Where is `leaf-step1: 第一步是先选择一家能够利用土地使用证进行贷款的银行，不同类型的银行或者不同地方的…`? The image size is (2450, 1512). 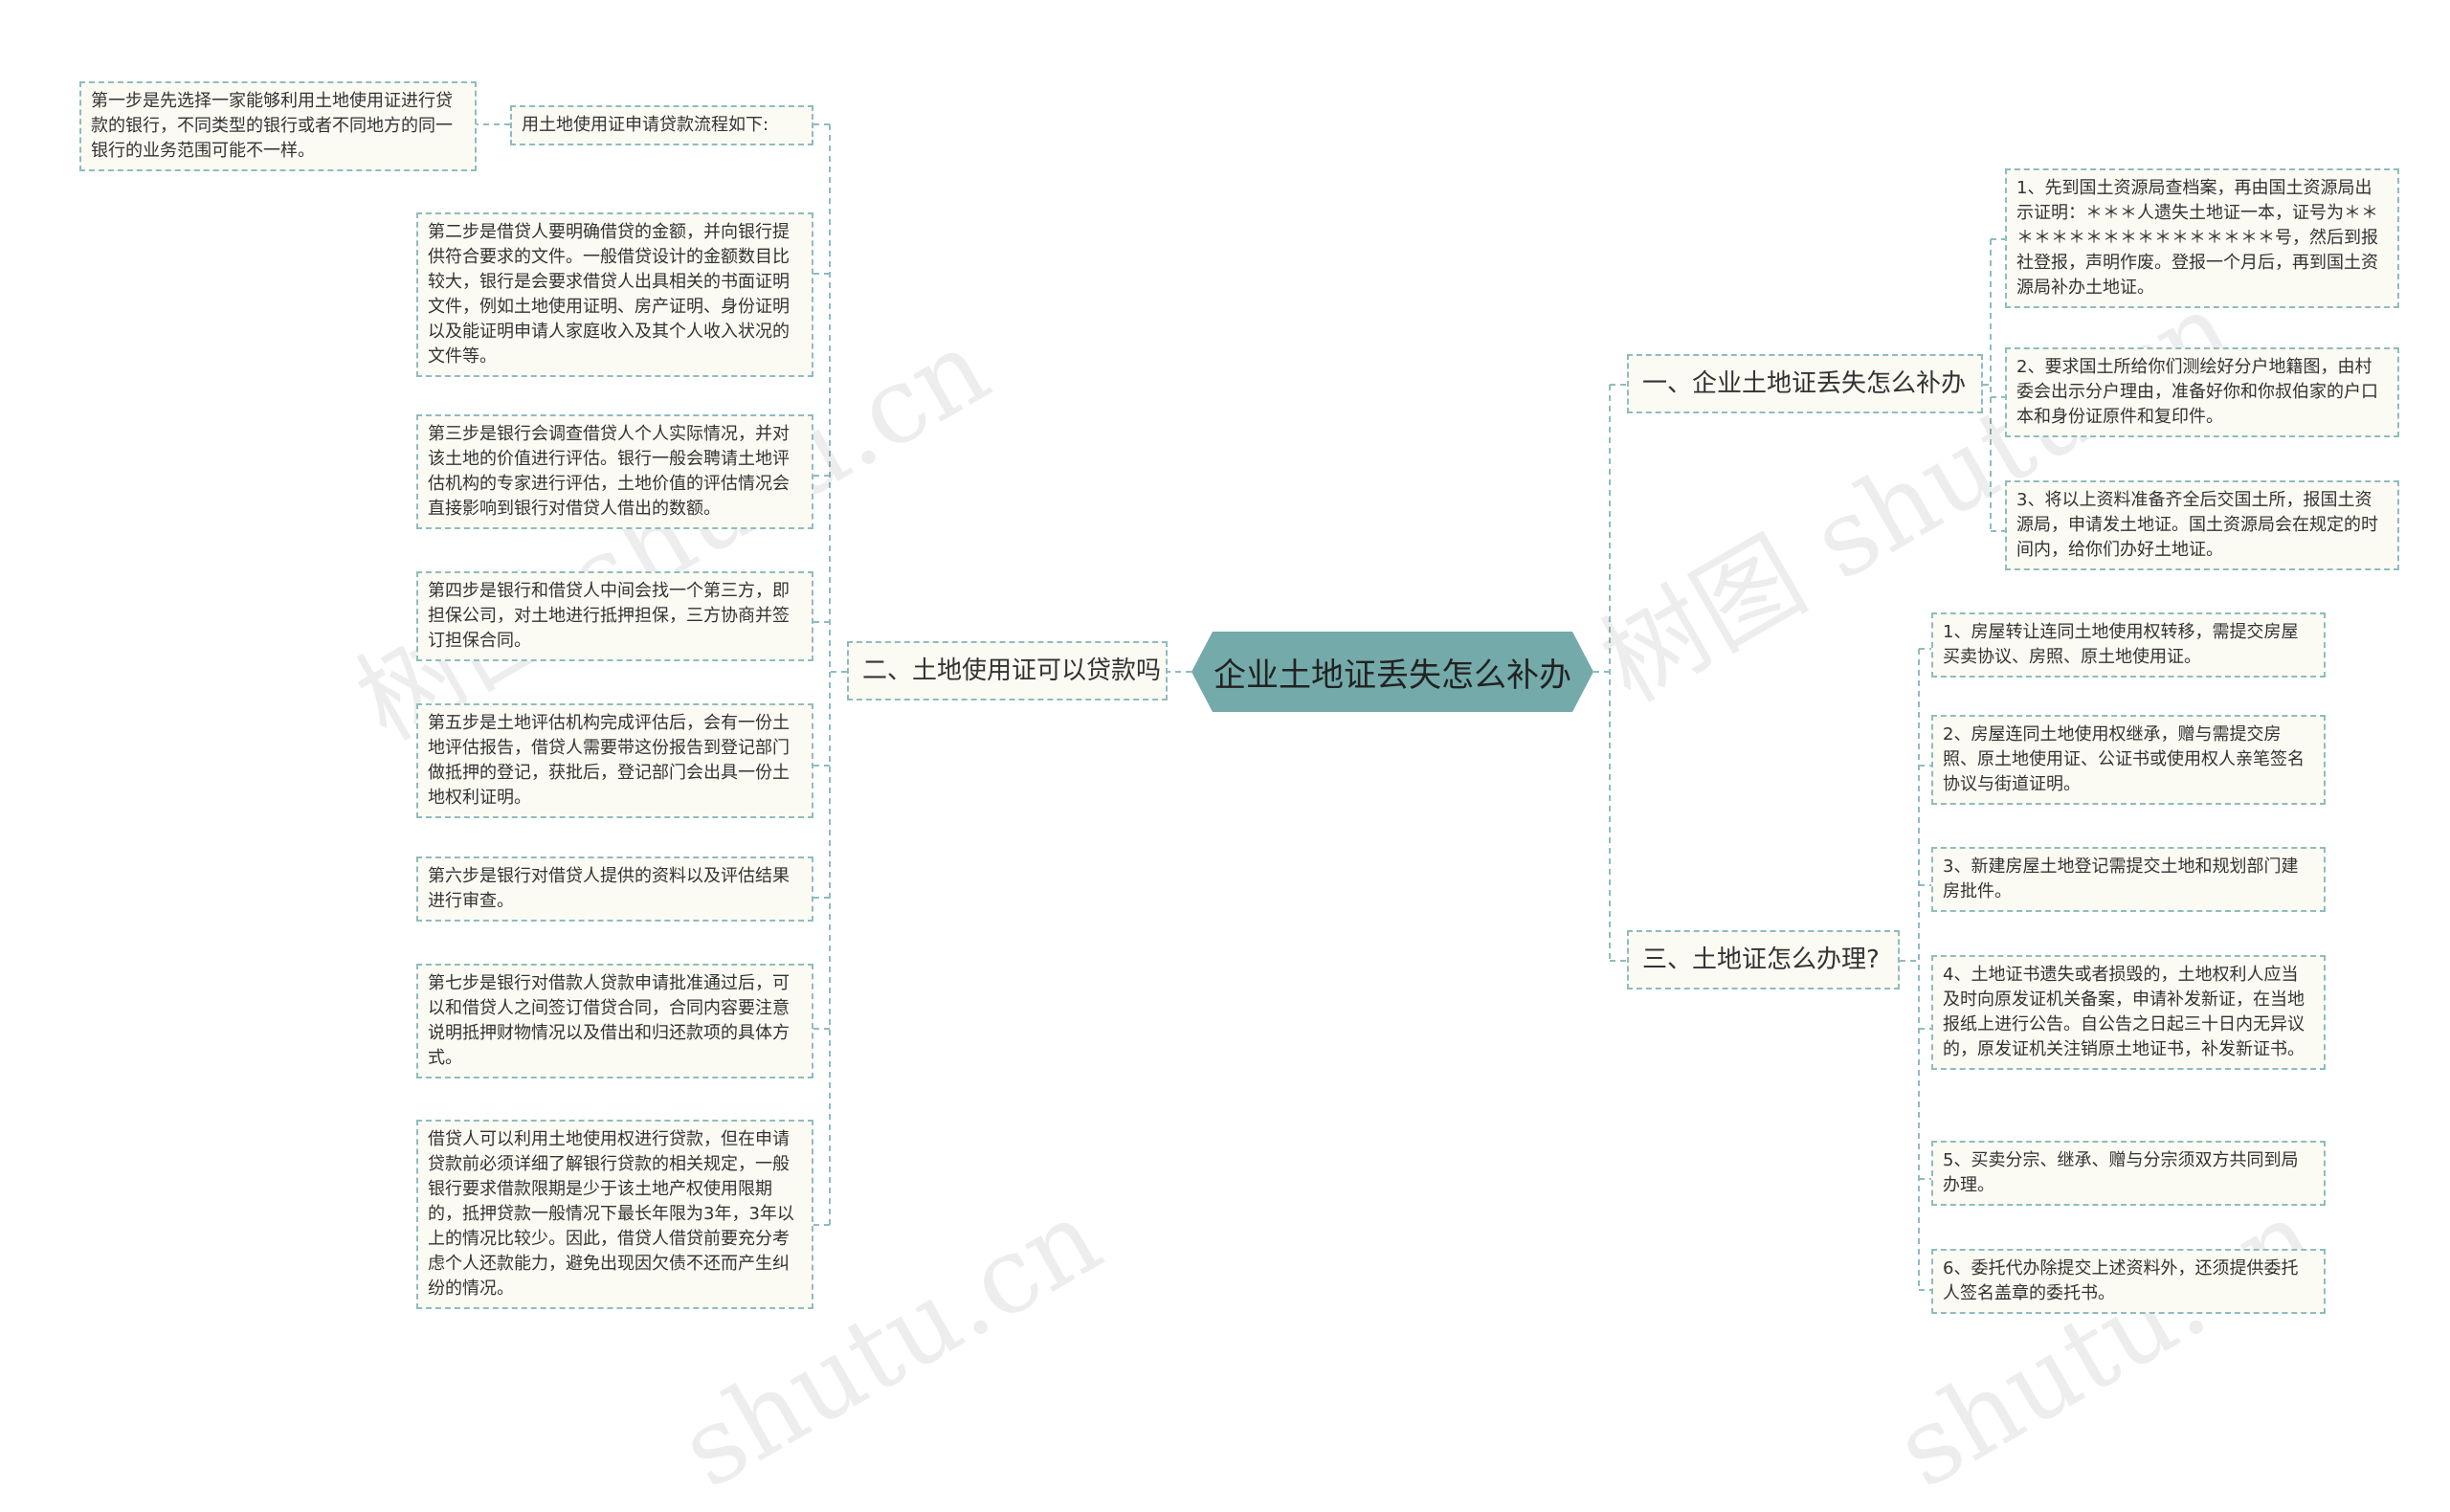
leaf-step1: 第一步是先选择一家能够利用土地使用证进行贷款的银行，不同类型的银行或者不同地方的… is located at coordinates (278, 126).